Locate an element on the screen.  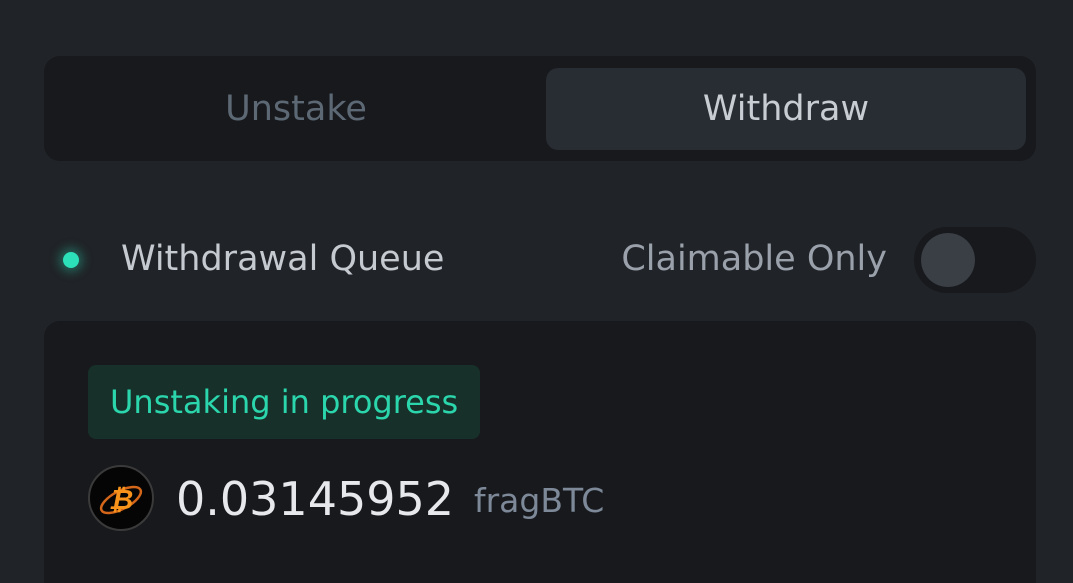
tab-unstake: Unstake is located at coordinates (296, 109).